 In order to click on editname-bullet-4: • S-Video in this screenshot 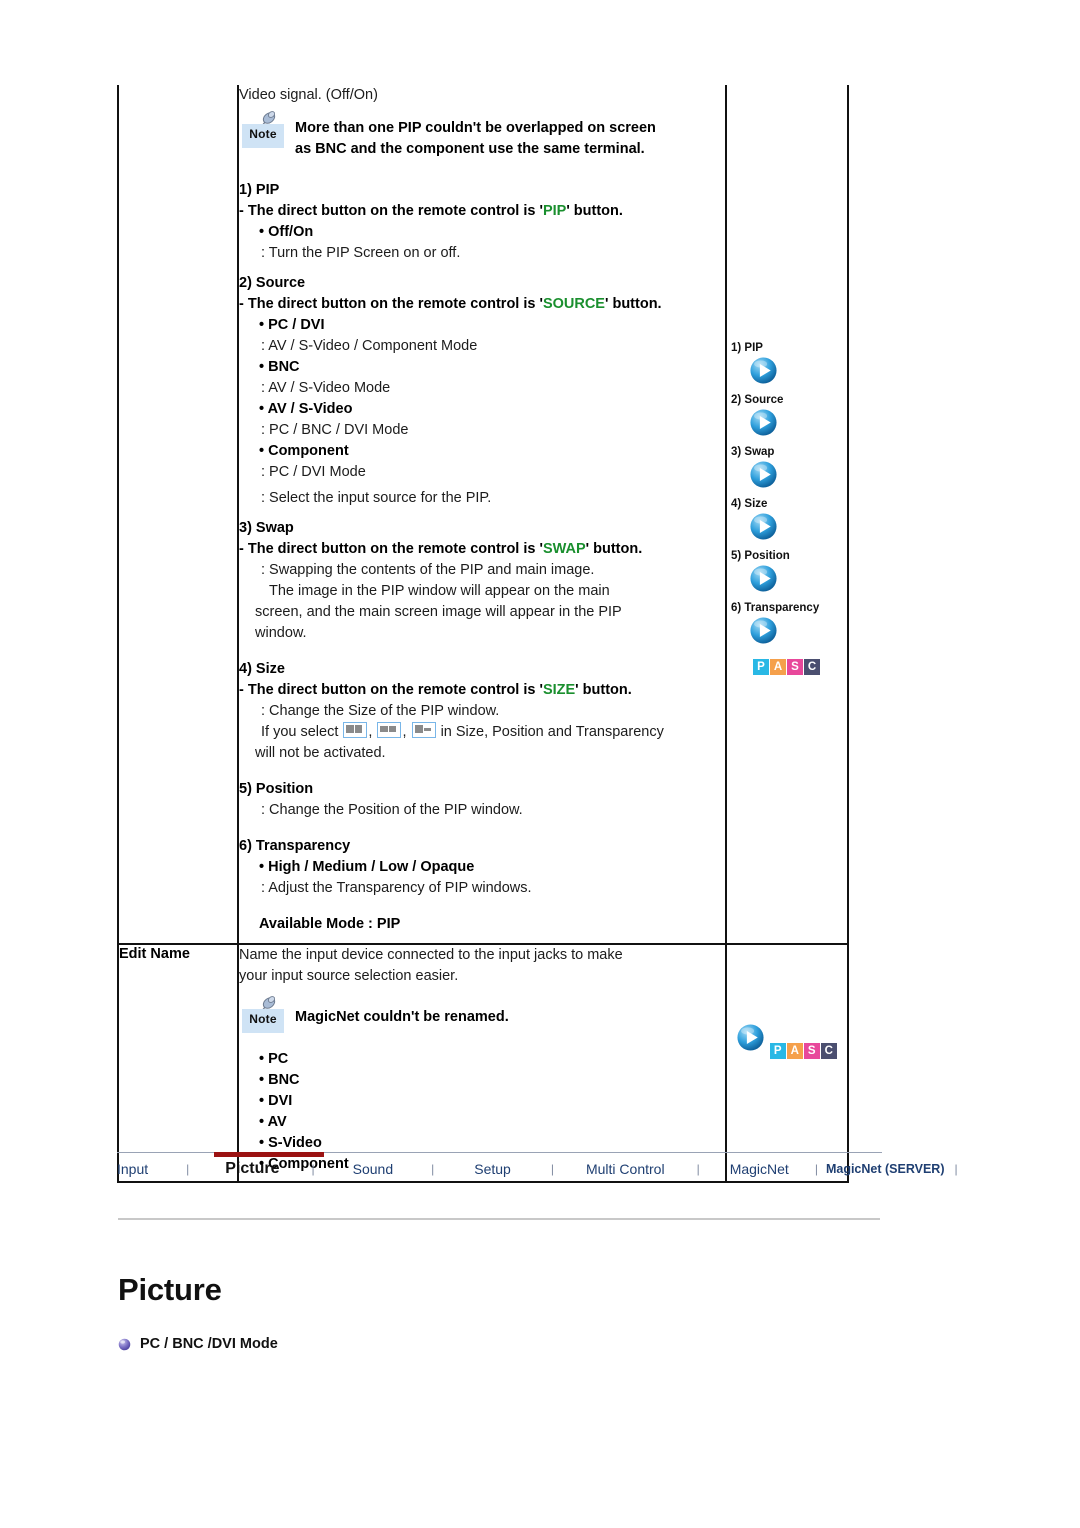, I will do `click(290, 1143)`.